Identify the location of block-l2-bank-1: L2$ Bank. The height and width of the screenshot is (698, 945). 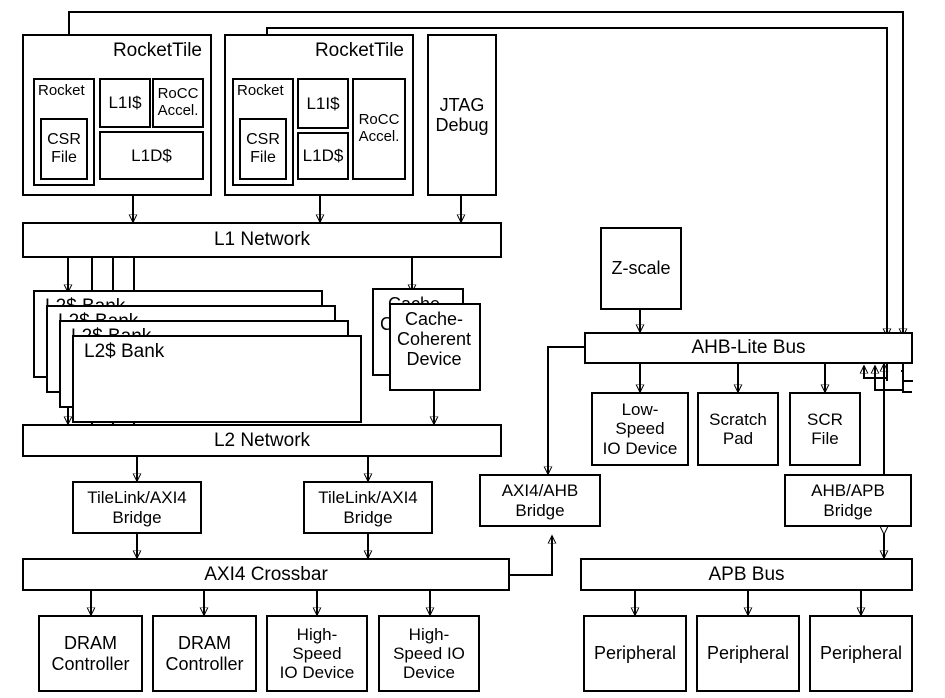
(217, 379).